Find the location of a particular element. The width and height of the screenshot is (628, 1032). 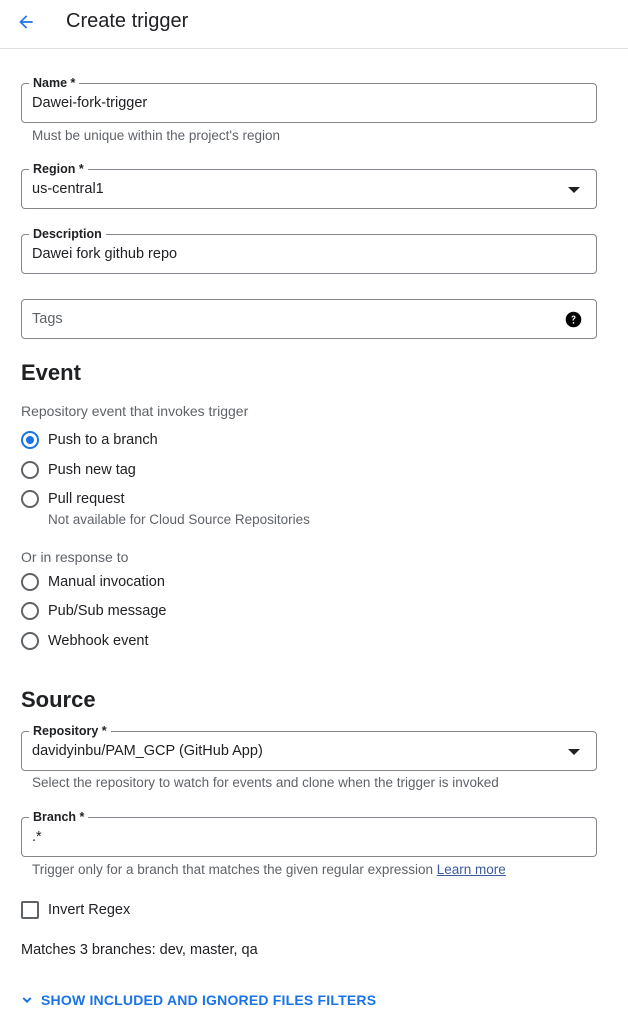

repository-select-label: Repository * is located at coordinates (70, 731).